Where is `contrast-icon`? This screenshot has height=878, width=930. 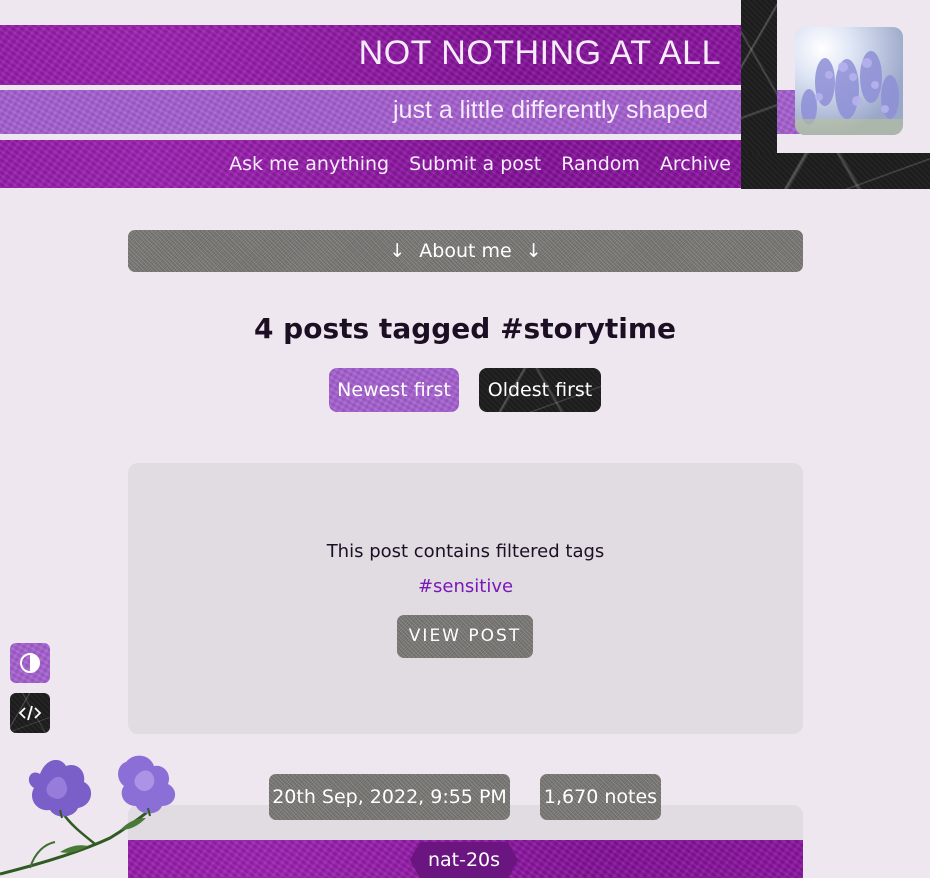 contrast-icon is located at coordinates (30, 663).